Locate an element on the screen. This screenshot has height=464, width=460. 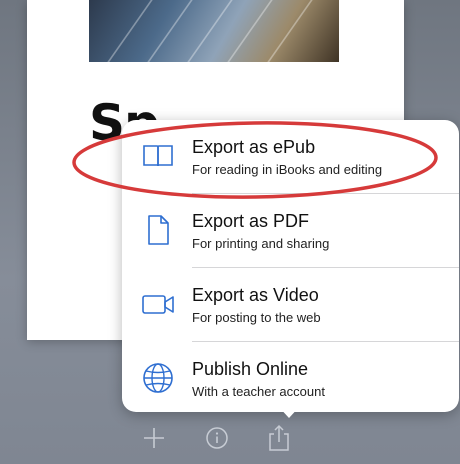
document-icon is located at coordinates (158, 230).